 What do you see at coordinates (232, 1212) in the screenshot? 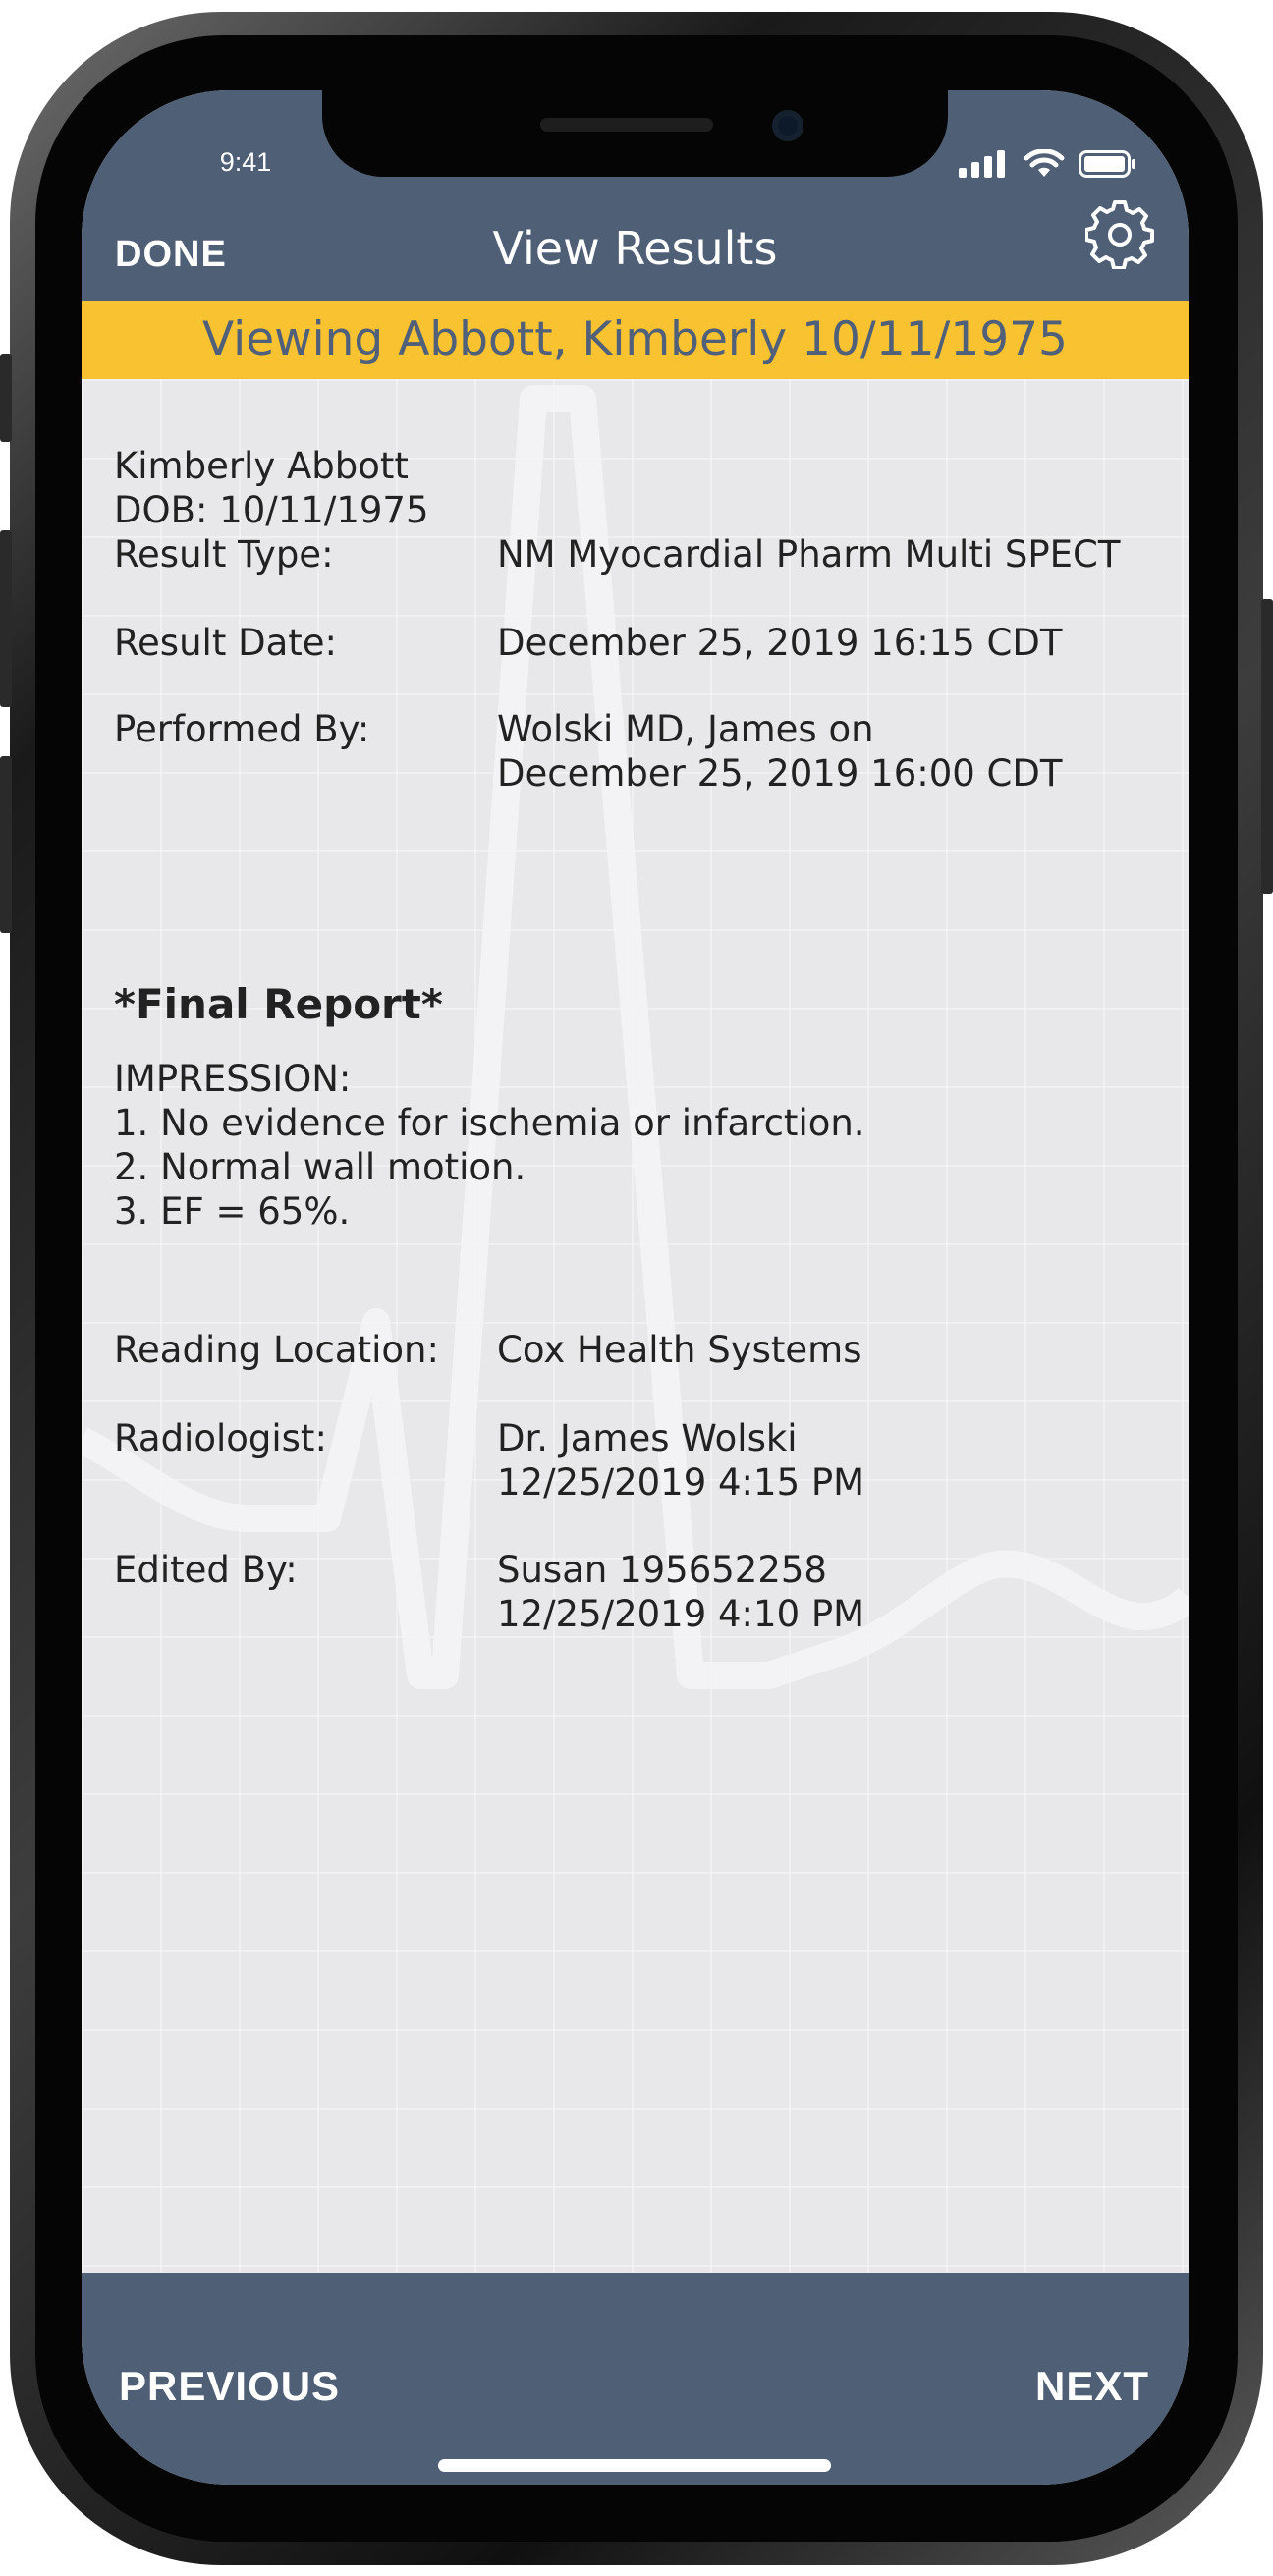
I see `report-line: 3. EF = 65%.` at bounding box center [232, 1212].